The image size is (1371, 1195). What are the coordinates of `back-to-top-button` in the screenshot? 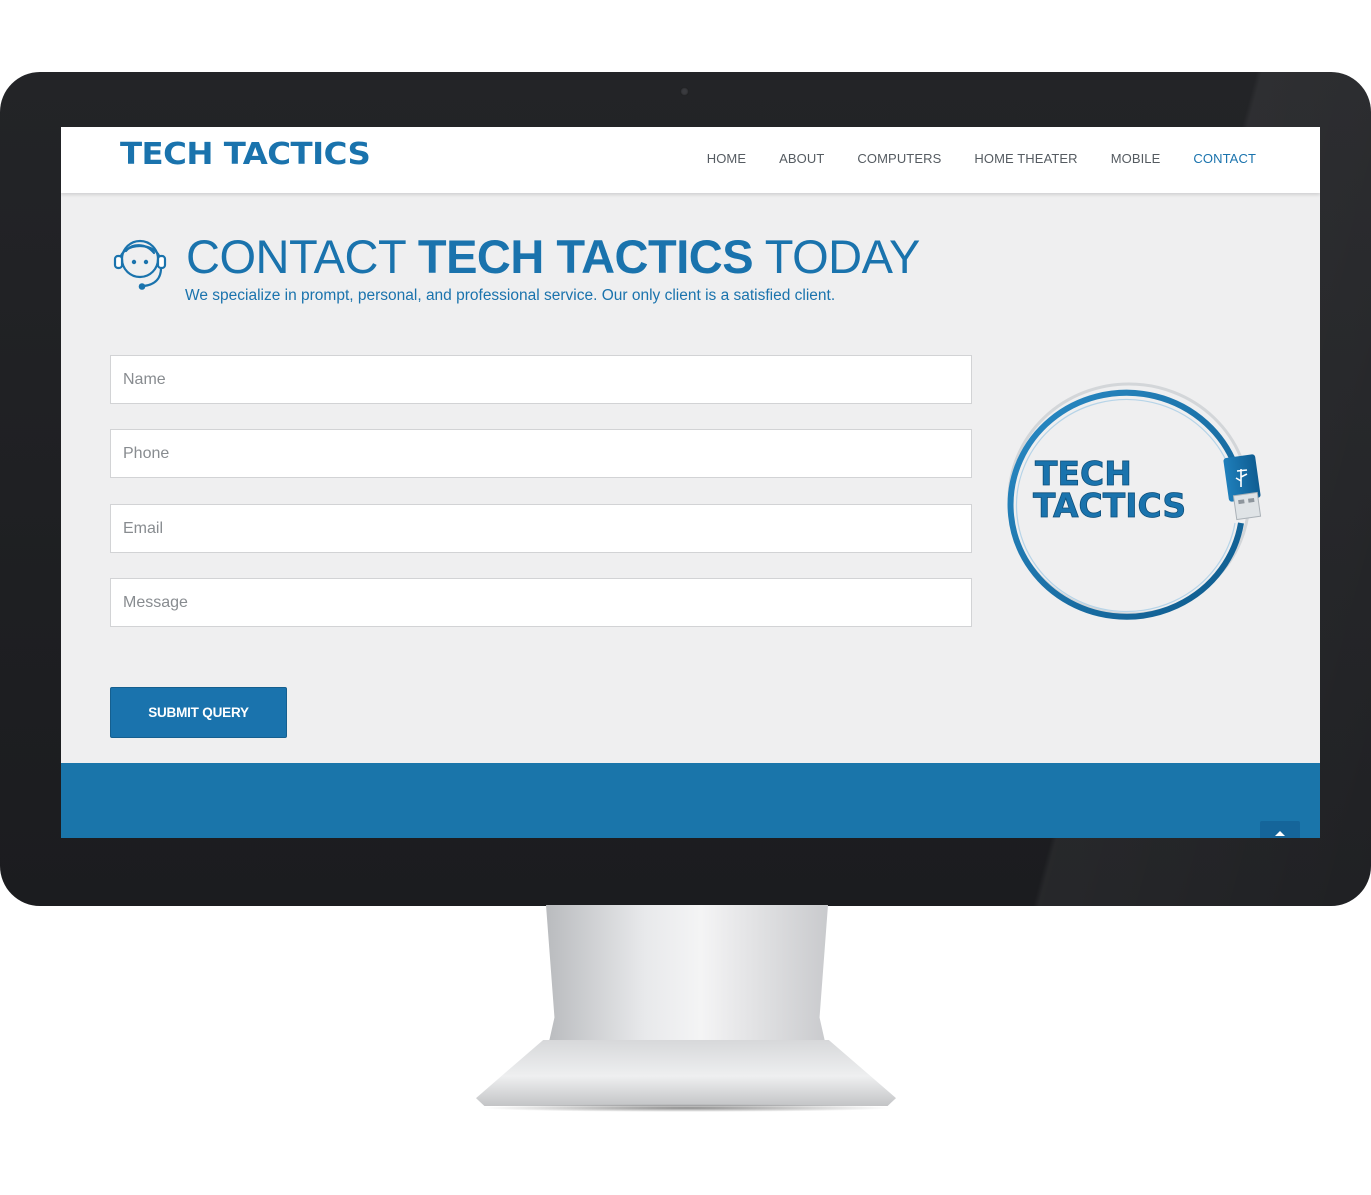 It's located at (1280, 829).